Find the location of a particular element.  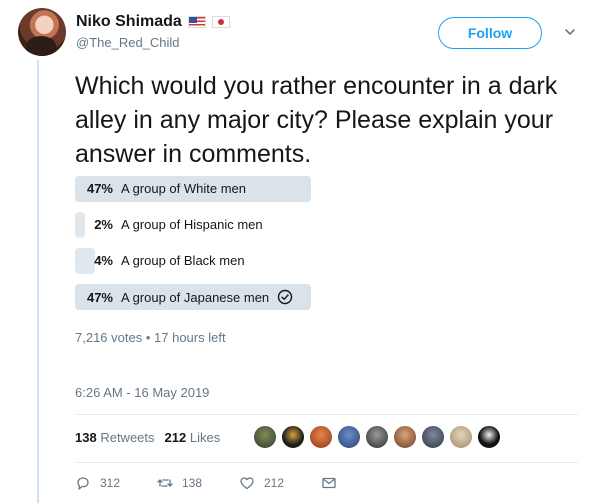

tweet-actions: 312 138 212 is located at coordinates (206, 483).